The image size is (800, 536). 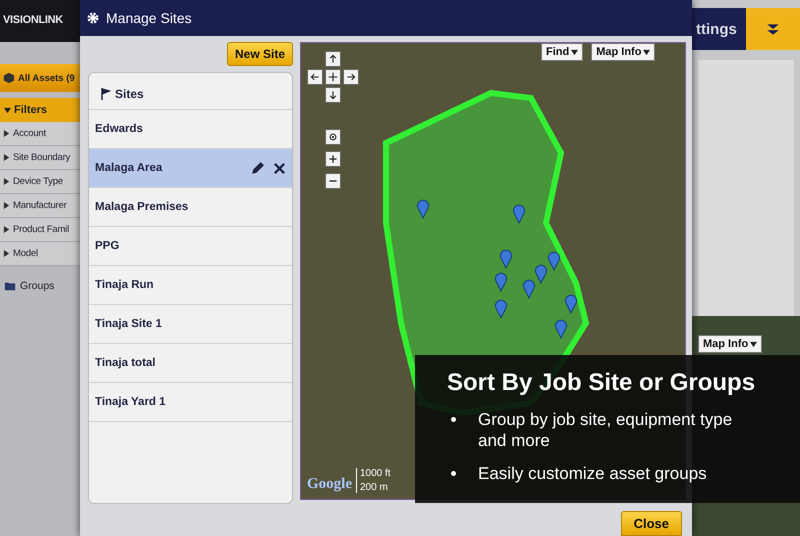 What do you see at coordinates (46, 78) in the screenshot?
I see `all-assets-label: All Assets (9` at bounding box center [46, 78].